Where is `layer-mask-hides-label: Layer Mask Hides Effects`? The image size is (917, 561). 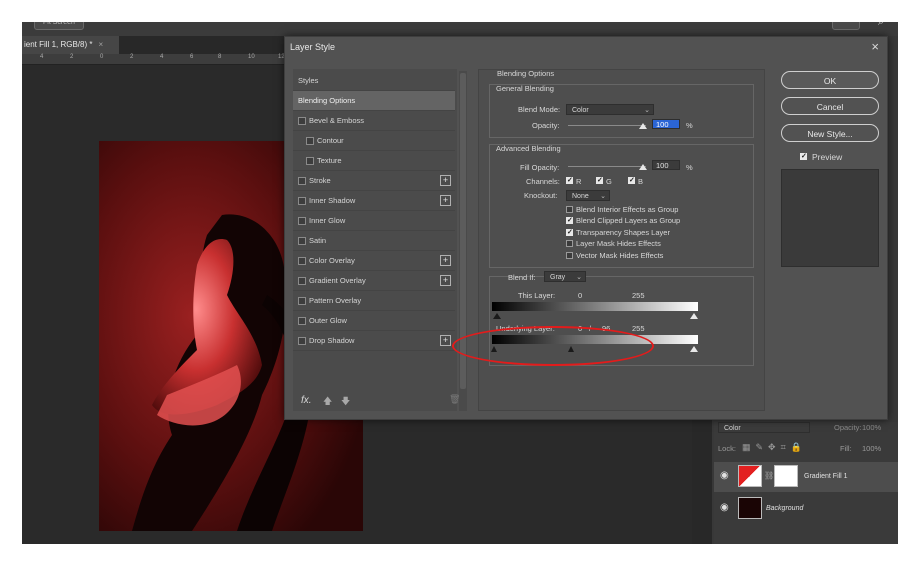 layer-mask-hides-label: Layer Mask Hides Effects is located at coordinates (618, 243).